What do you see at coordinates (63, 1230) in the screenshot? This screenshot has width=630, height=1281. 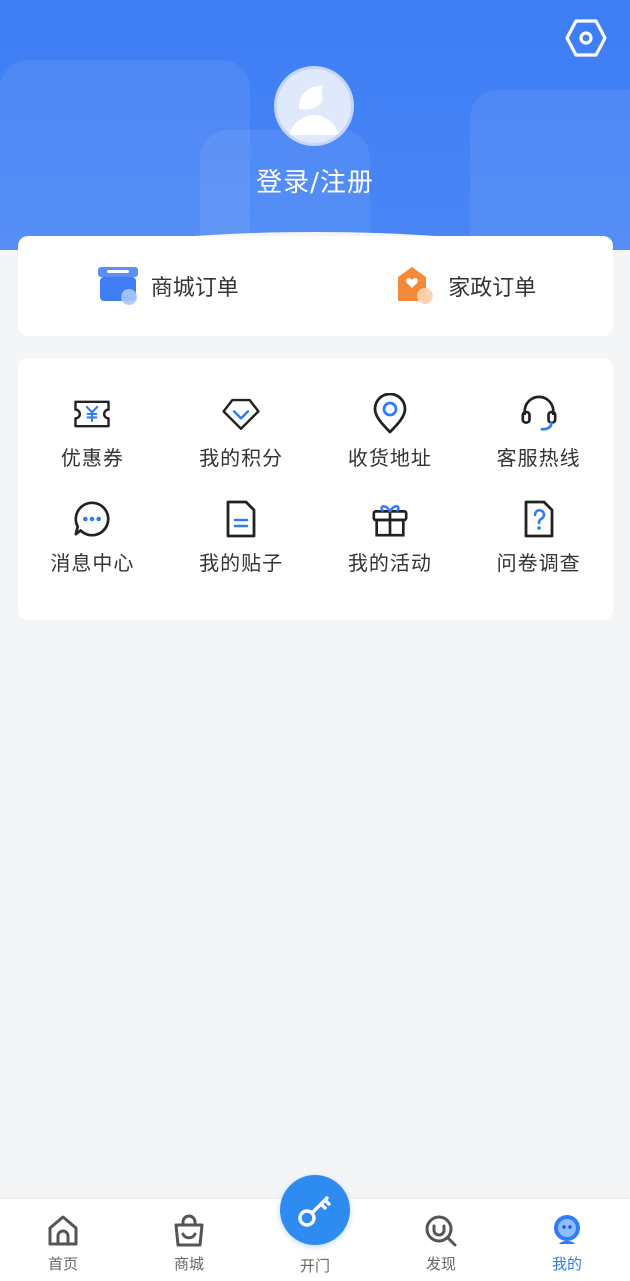 I see `home-icon` at bounding box center [63, 1230].